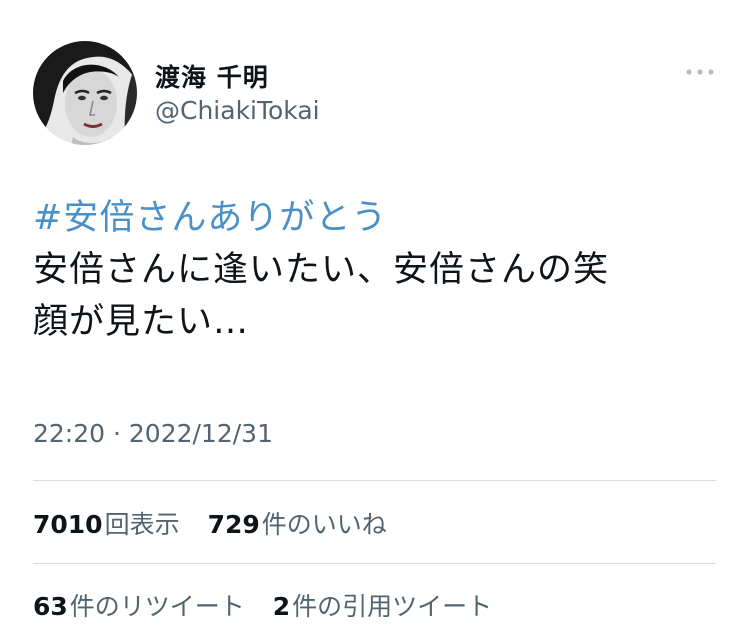 The height and width of the screenshot is (629, 749). What do you see at coordinates (392, 606) in the screenshot?
I see `quotes-label: 件の引用ツイート` at bounding box center [392, 606].